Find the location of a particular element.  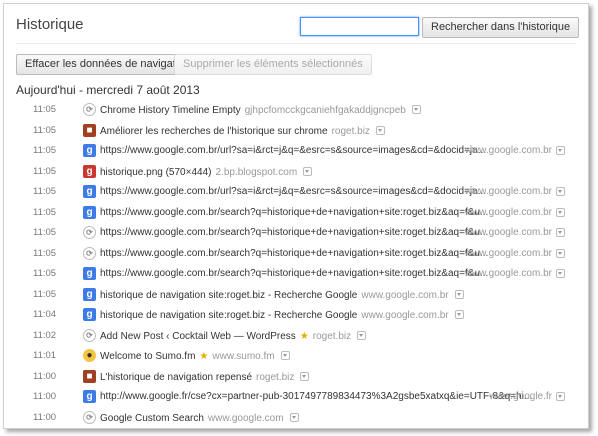

history-entry: Google Custom Search www.google.com is located at coordinates (199, 418).